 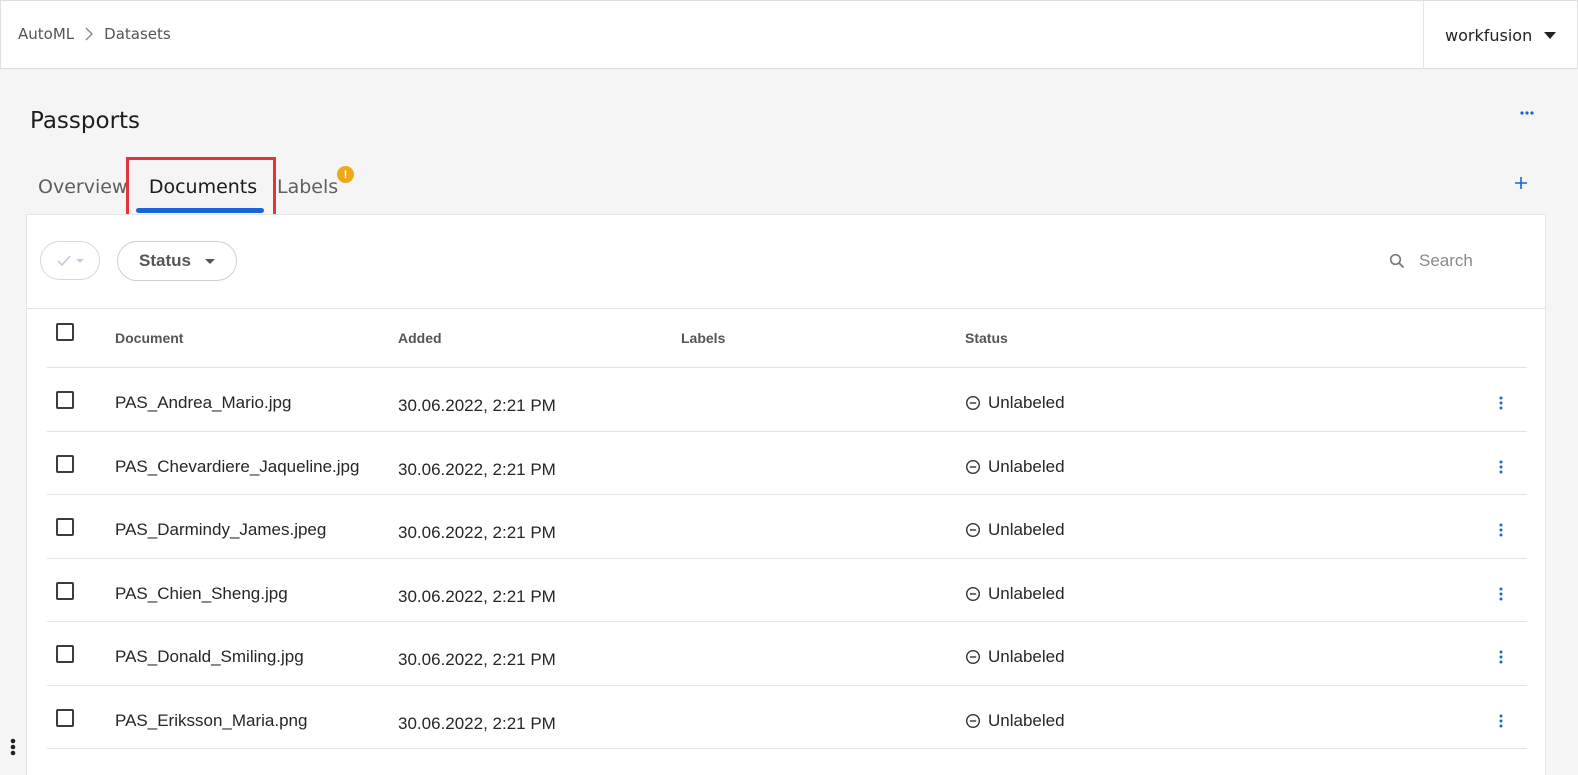 What do you see at coordinates (307, 187) in the screenshot?
I see `tab-labels: Labels` at bounding box center [307, 187].